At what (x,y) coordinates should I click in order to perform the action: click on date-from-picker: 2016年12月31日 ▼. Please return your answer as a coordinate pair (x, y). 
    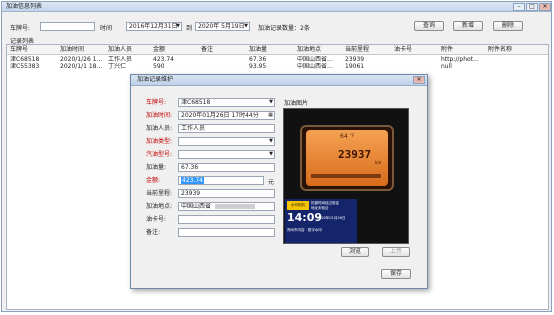
    Looking at the image, I should click on (154, 26).